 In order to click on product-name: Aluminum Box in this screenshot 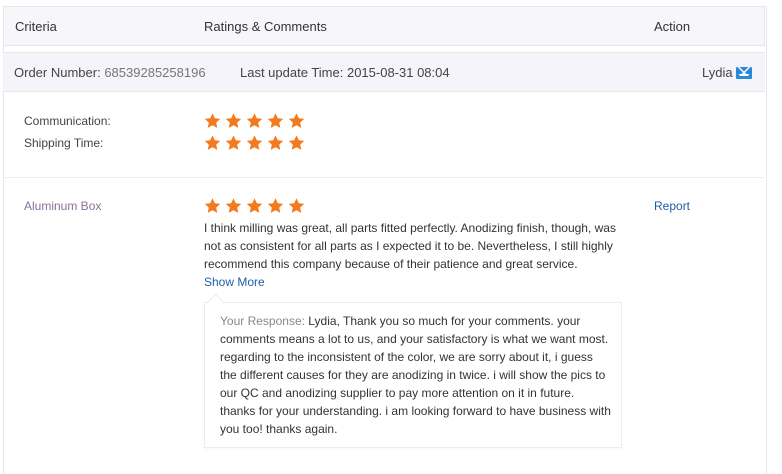, I will do `click(63, 206)`.